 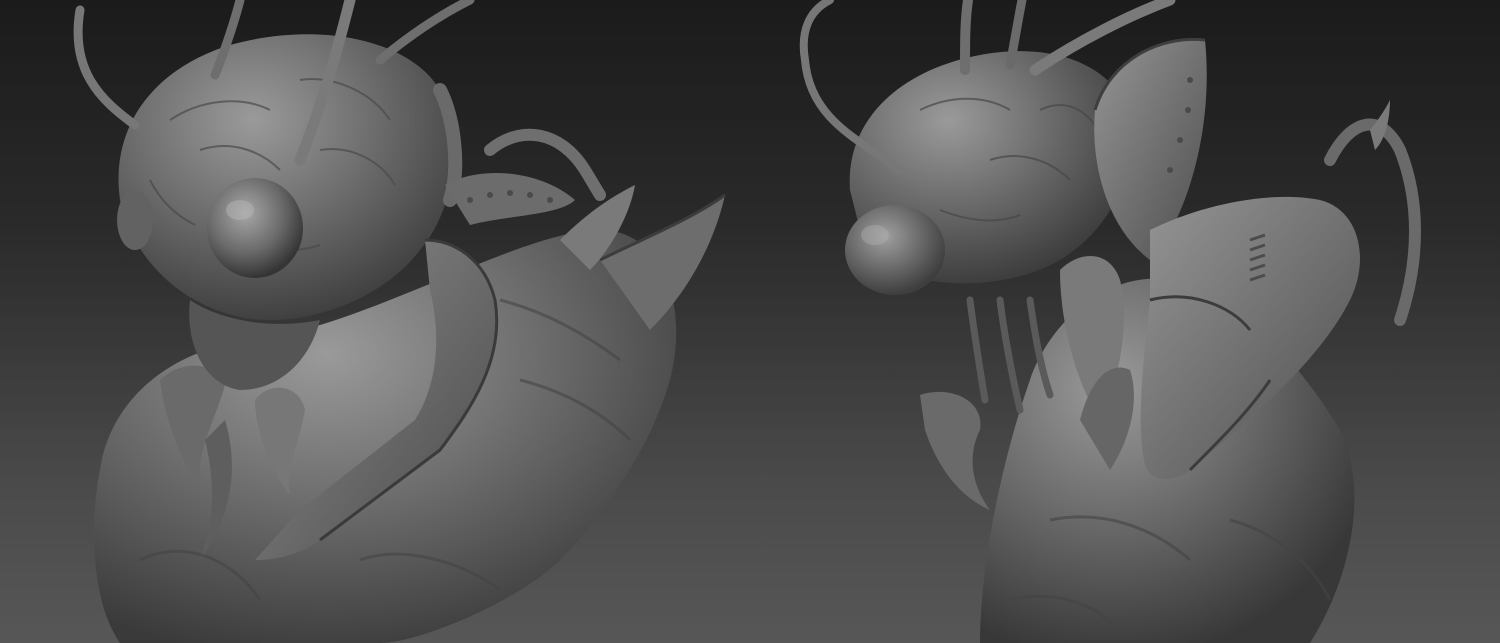 I want to click on antenna-1-left, so click(x=106, y=67).